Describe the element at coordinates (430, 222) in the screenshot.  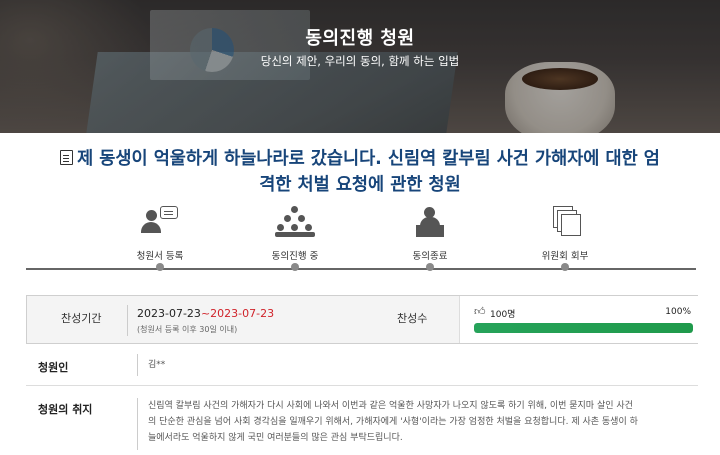
I see `presenter-desk-icon` at that location.